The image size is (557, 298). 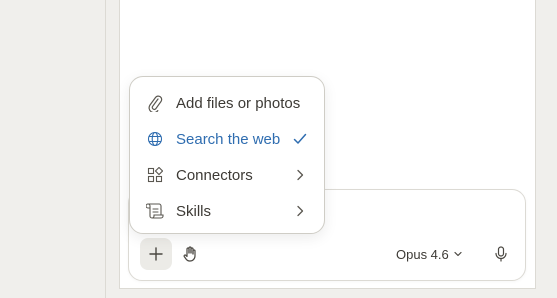 I want to click on microphone-icon, so click(x=501, y=254).